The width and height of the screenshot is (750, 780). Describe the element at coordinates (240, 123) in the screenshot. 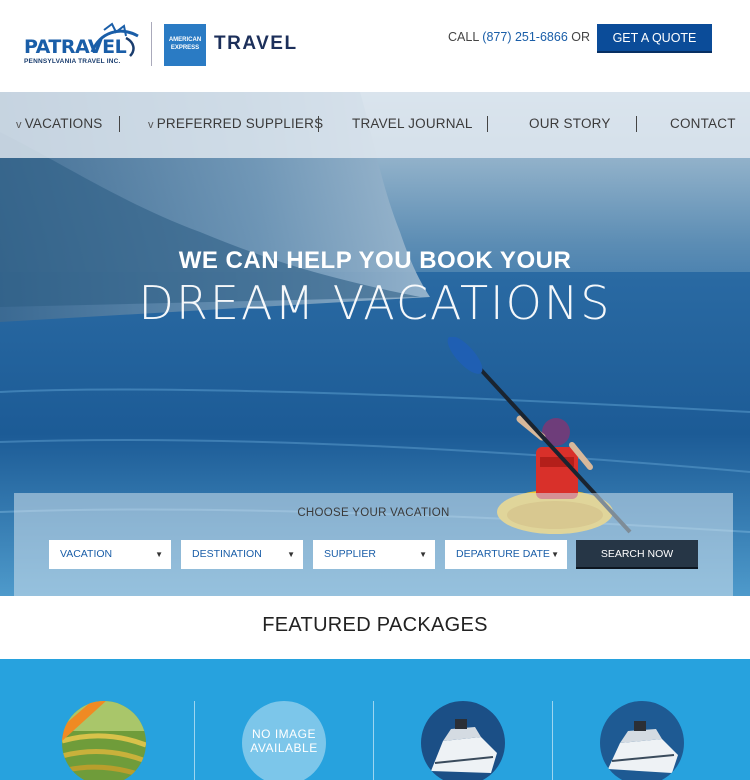

I see `nav-item-label: PREFERRED SUPPLIERS` at that location.